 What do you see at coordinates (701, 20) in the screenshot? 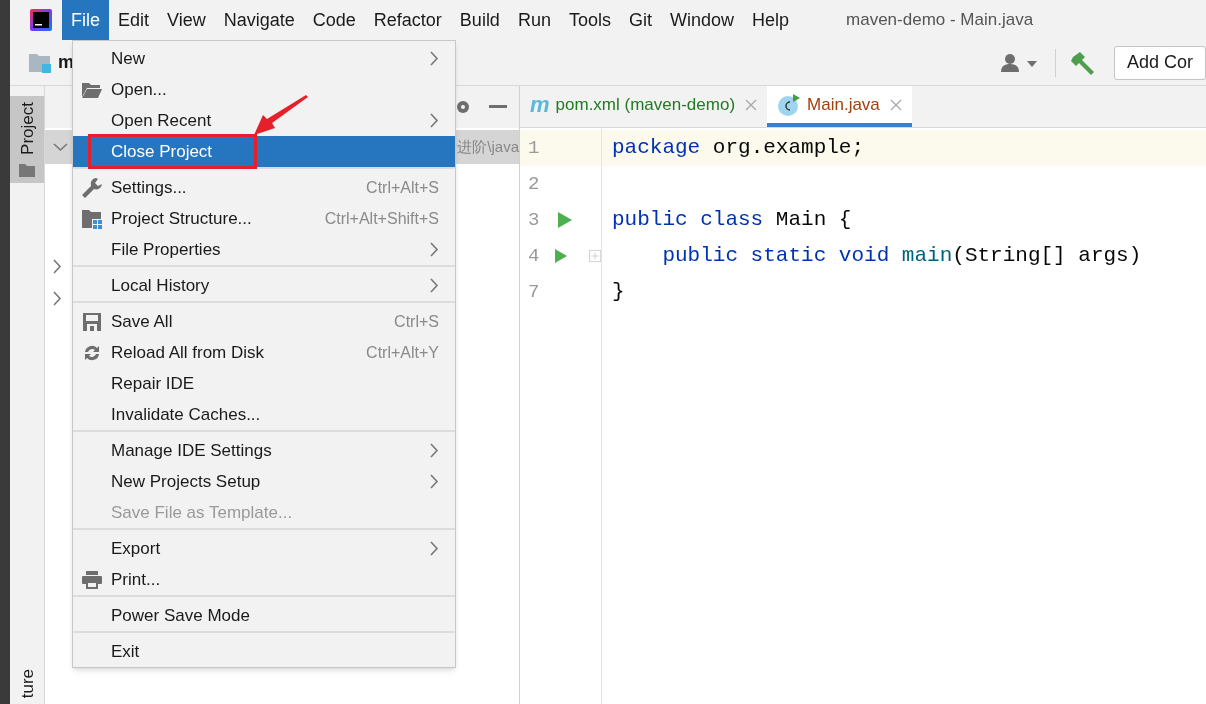
I see `menu-bar-item: Window` at bounding box center [701, 20].